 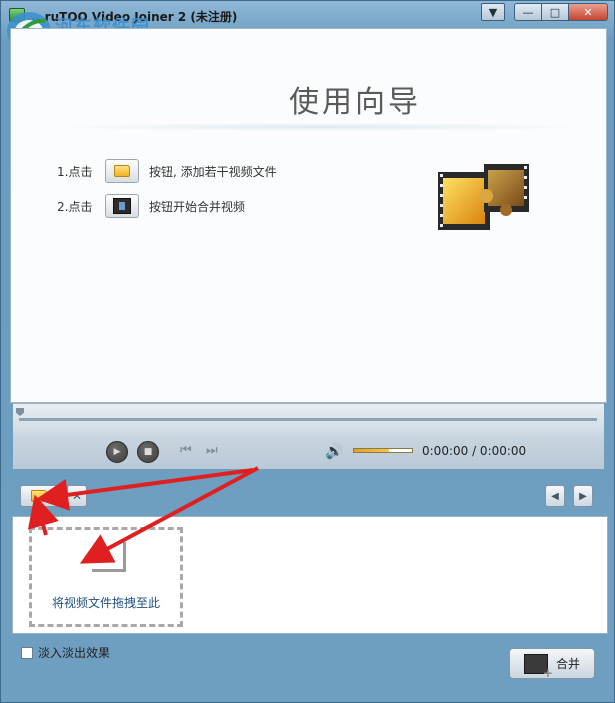 What do you see at coordinates (555, 12) in the screenshot?
I see `maximize-icon: □` at bounding box center [555, 12].